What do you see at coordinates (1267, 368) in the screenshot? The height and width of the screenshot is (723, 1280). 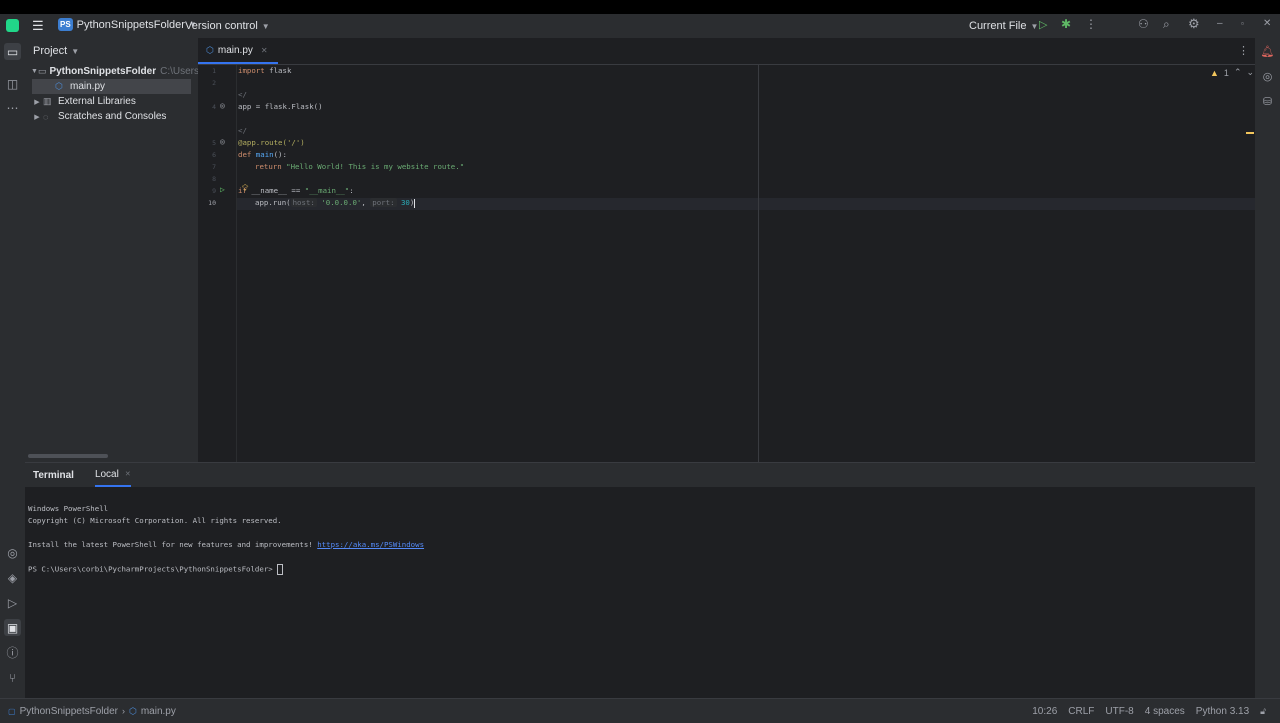 I see `right-tool-strip: 🔔︎ ◎ ⛁` at bounding box center [1267, 368].